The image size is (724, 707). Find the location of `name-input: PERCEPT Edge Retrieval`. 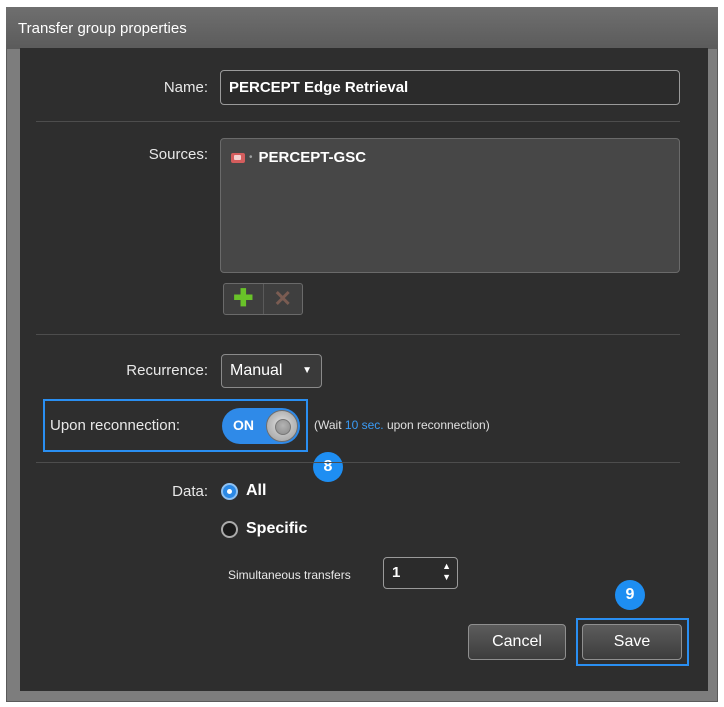

name-input: PERCEPT Edge Retrieval is located at coordinates (450, 87).